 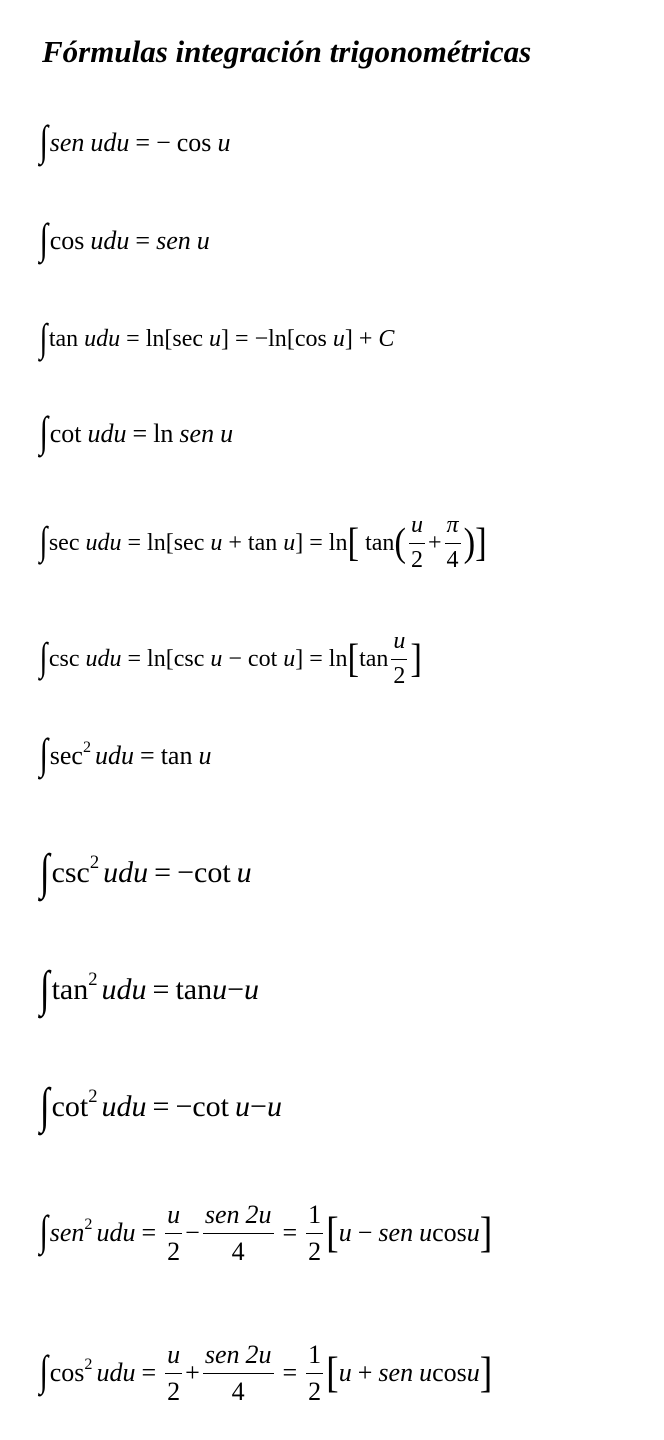 I want to click on numerator: 1, so click(x=315, y=1217).